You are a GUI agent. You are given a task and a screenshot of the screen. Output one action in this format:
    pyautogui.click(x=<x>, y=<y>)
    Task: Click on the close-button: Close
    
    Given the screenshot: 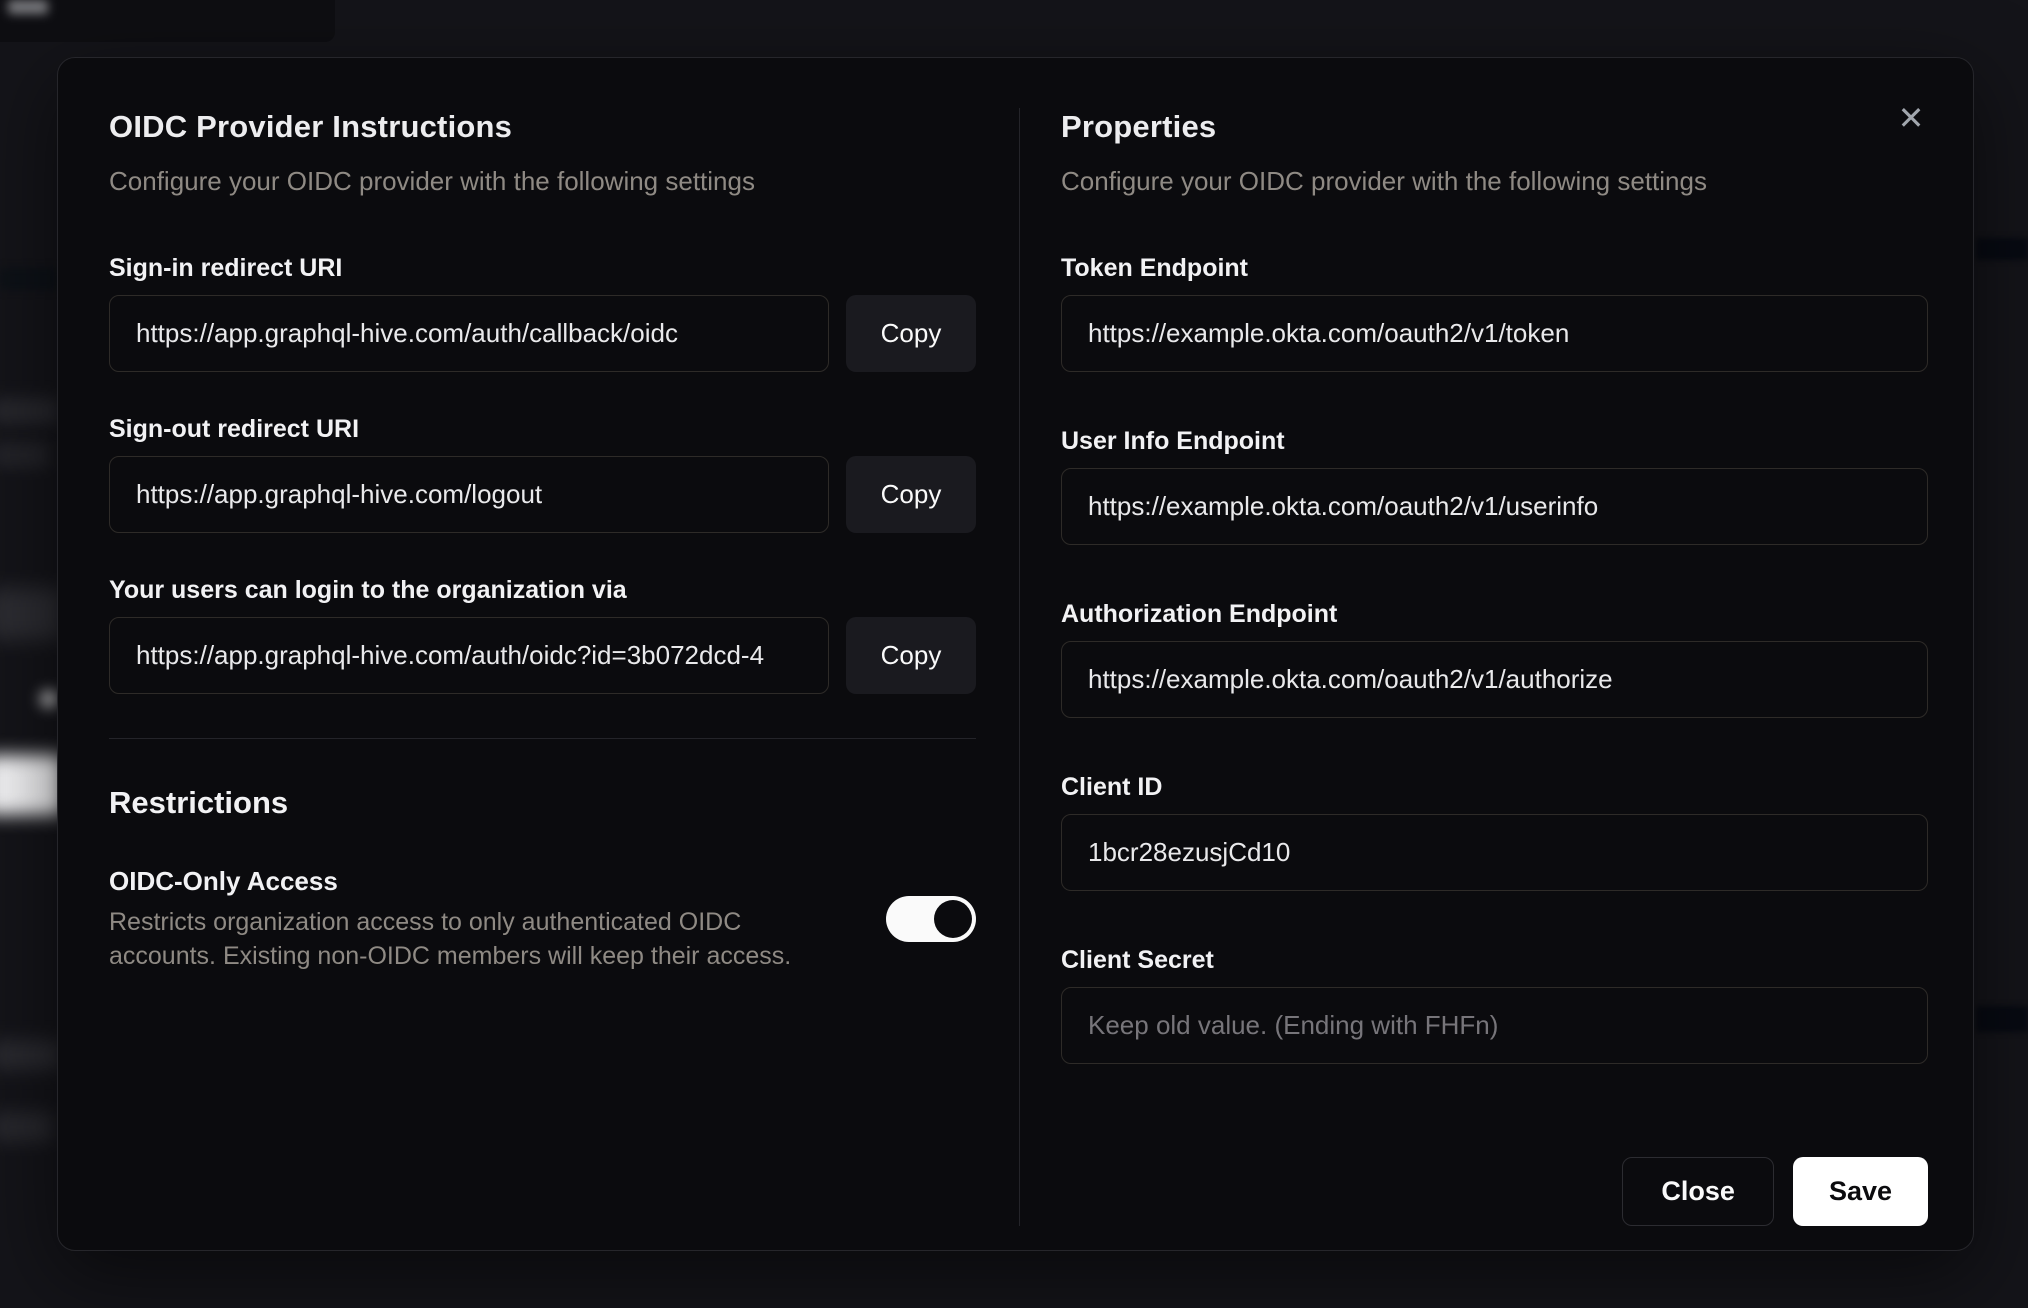 What is the action you would take?
    pyautogui.click(x=1698, y=1191)
    